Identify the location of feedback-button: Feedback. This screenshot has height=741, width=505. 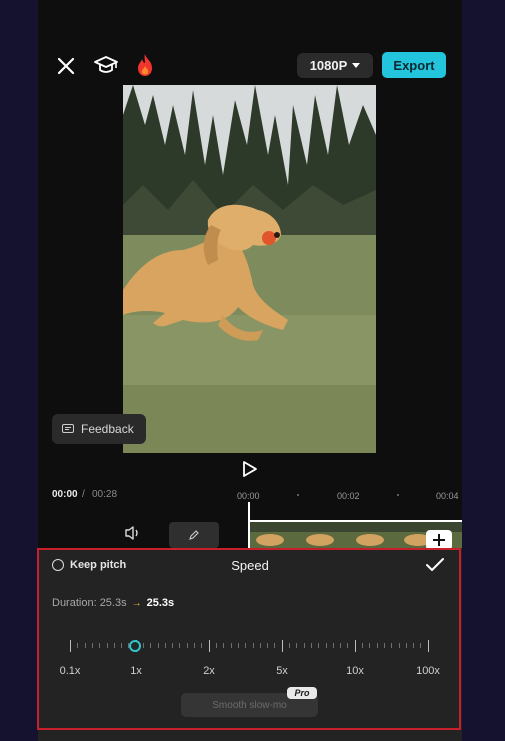
(99, 429).